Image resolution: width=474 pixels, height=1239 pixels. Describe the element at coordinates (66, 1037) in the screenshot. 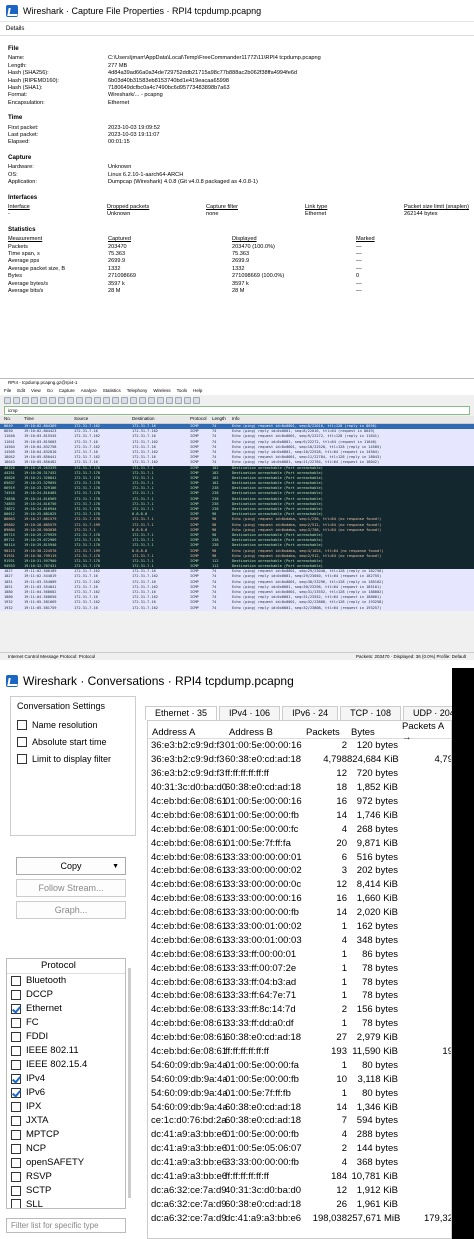

I see `protocol-item: FDDI` at that location.